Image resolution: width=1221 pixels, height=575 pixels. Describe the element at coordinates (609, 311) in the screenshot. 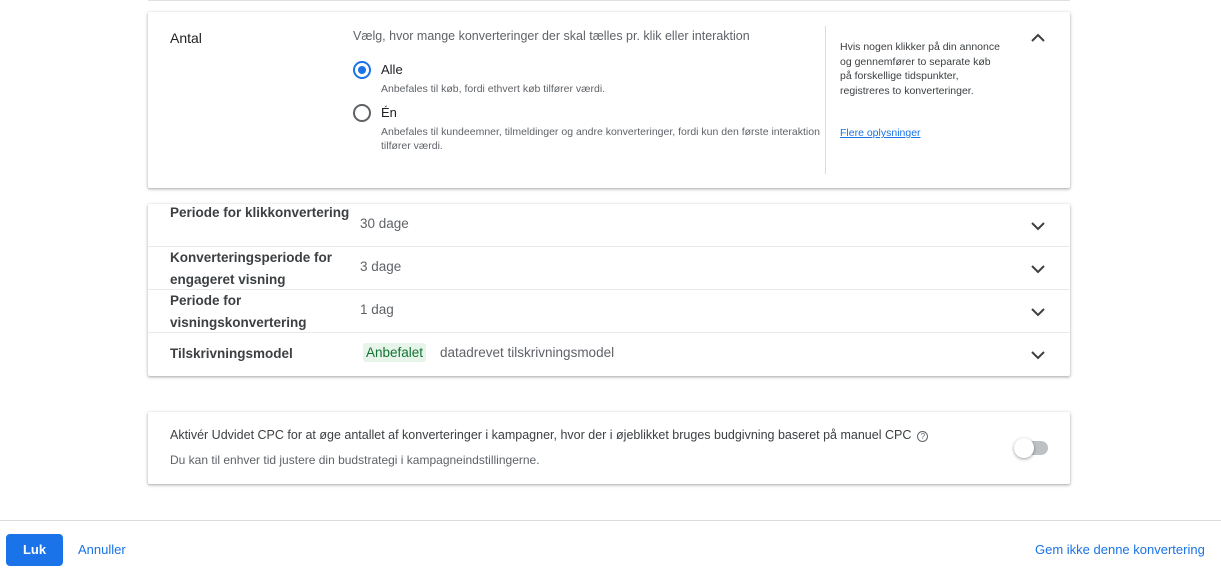

I see `setting-row-view-through: Periode for visningskonvertering 1 dag` at that location.